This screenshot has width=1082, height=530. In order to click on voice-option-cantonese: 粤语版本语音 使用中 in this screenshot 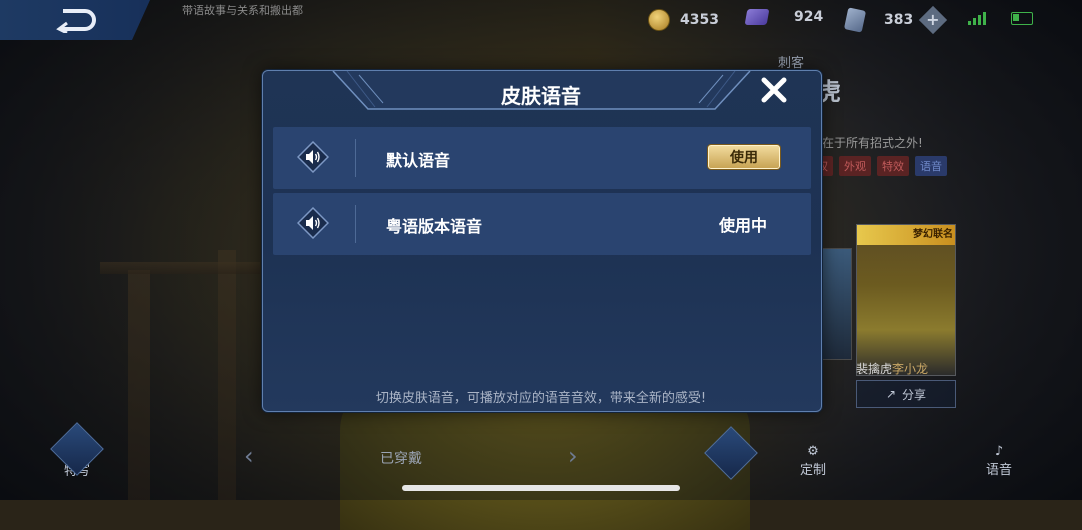, I will do `click(542, 224)`.